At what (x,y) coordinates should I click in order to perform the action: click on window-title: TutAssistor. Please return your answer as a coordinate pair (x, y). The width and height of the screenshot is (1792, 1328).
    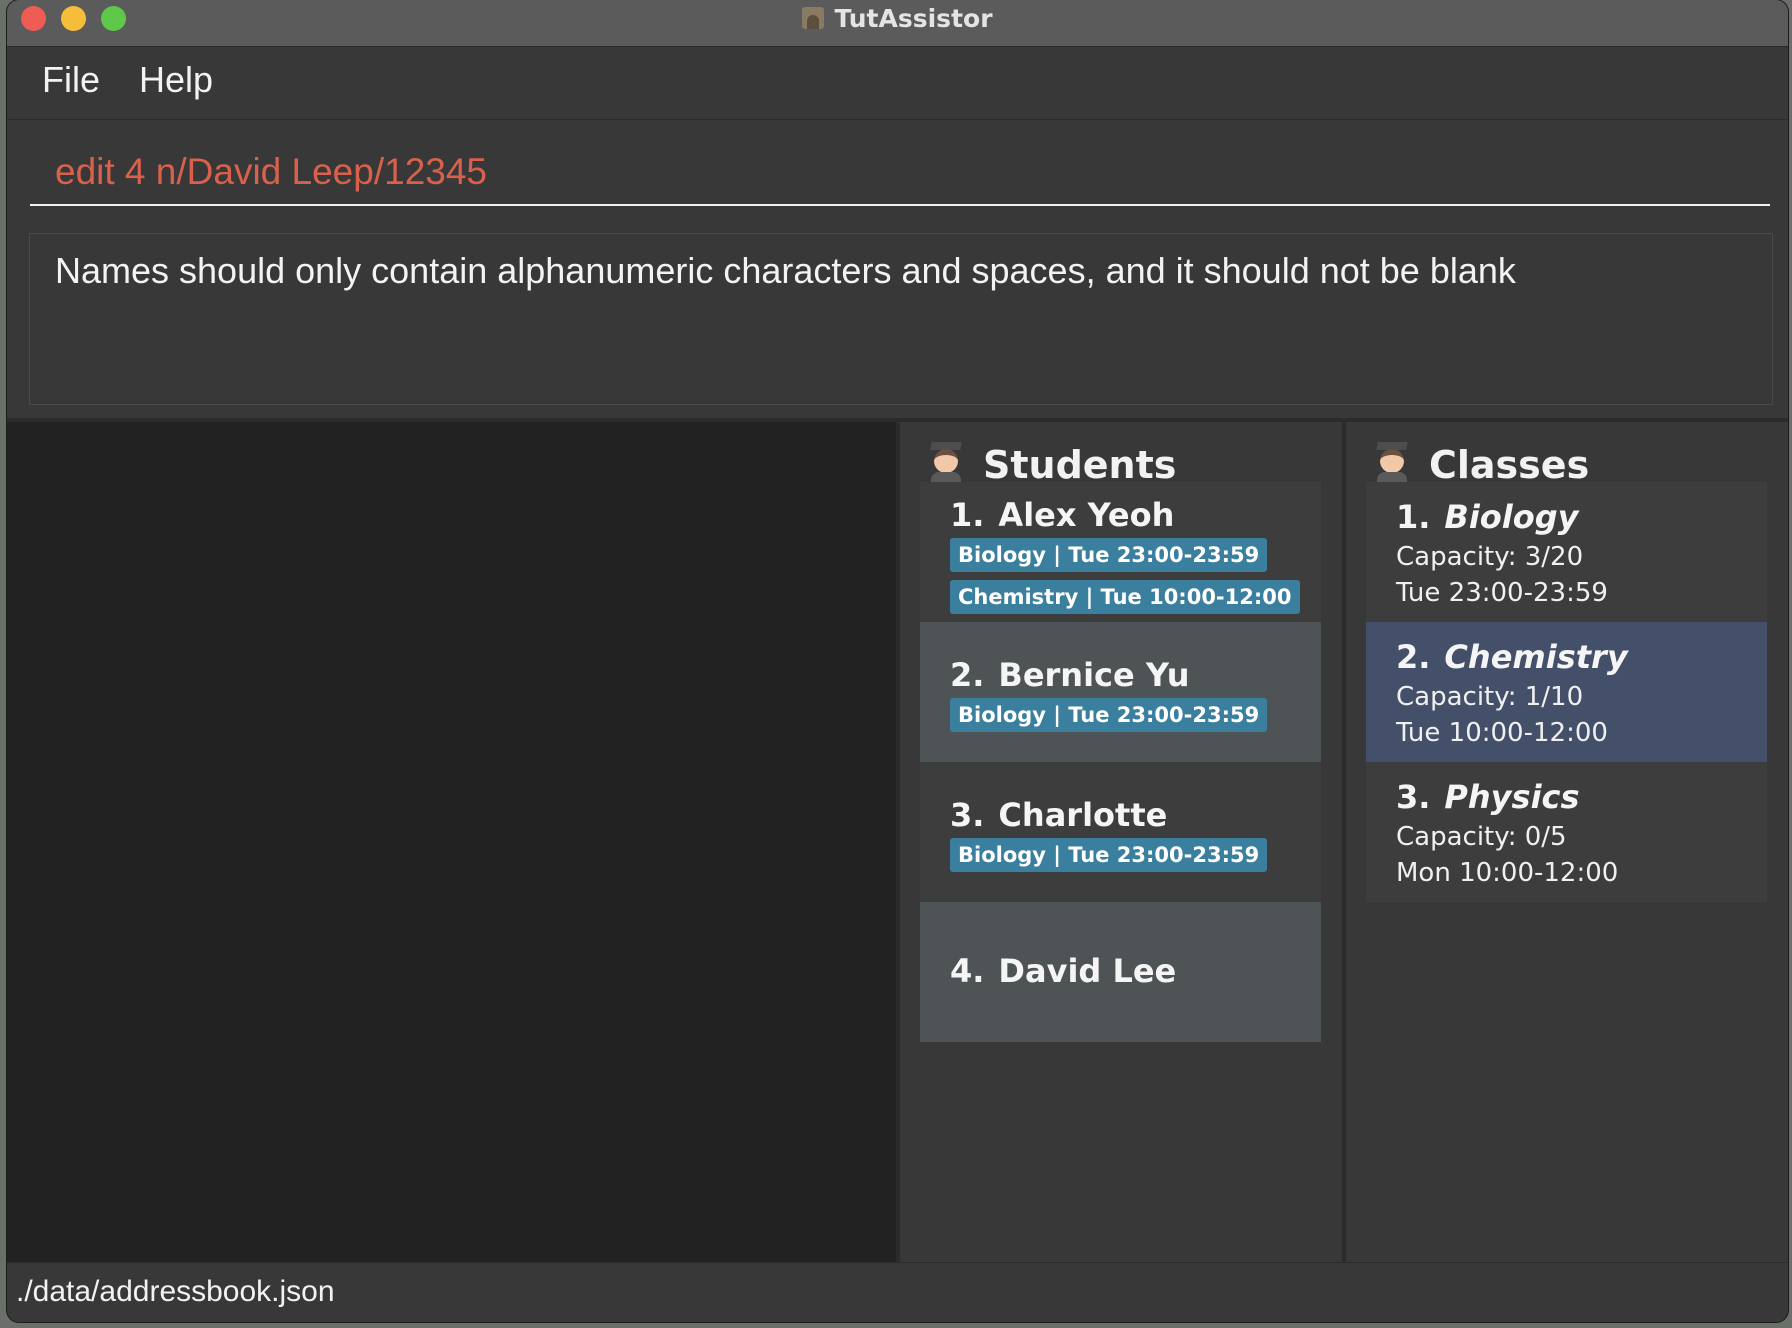
    Looking at the image, I should click on (913, 18).